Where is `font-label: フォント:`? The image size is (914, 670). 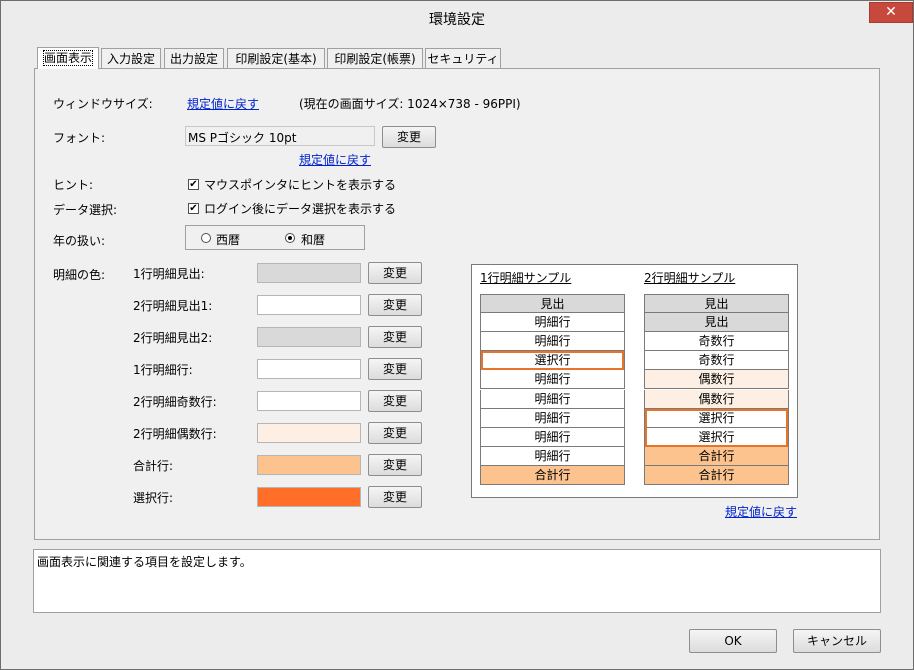
font-label: フォント: is located at coordinates (79, 138).